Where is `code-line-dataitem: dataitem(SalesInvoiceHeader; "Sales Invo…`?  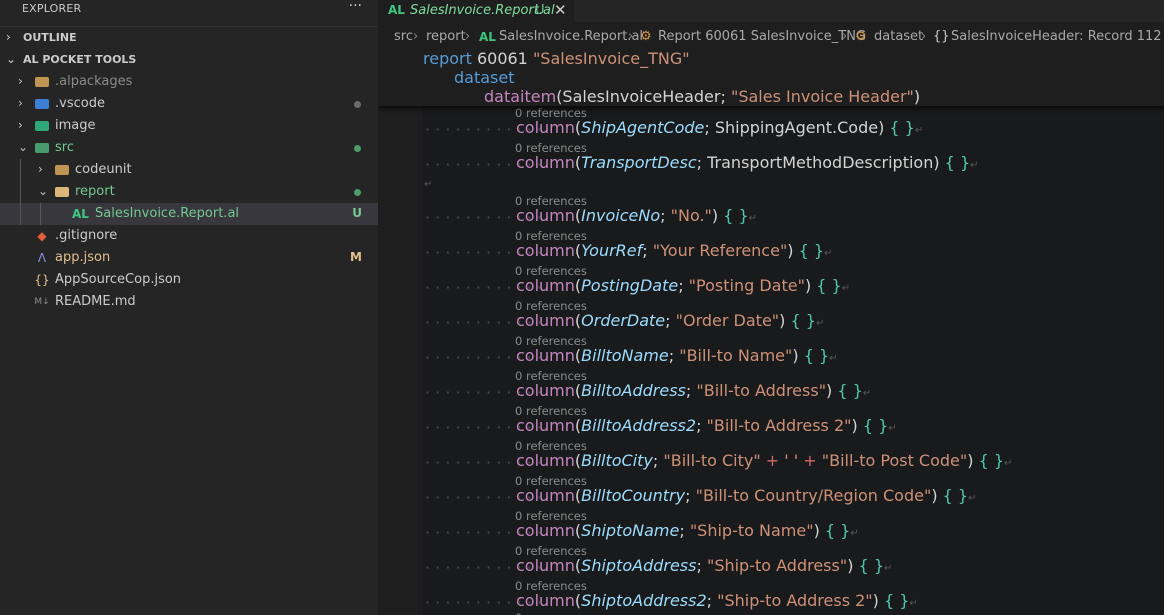
code-line-dataitem: dataitem(SalesInvoiceHeader; "Sales Invo… is located at coordinates (702, 96).